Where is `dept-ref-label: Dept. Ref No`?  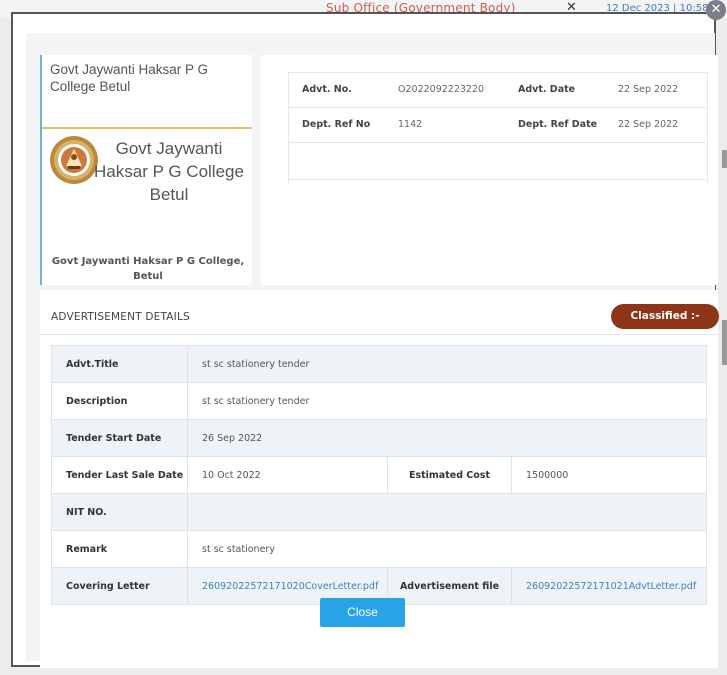
dept-ref-label: Dept. Ref No is located at coordinates (343, 125).